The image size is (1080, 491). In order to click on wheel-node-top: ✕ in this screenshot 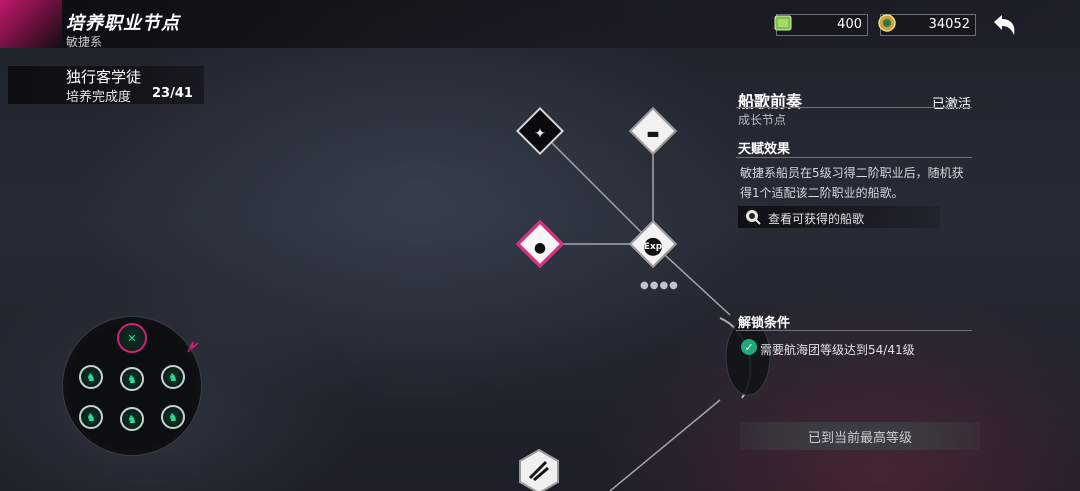, I will do `click(132, 338)`.